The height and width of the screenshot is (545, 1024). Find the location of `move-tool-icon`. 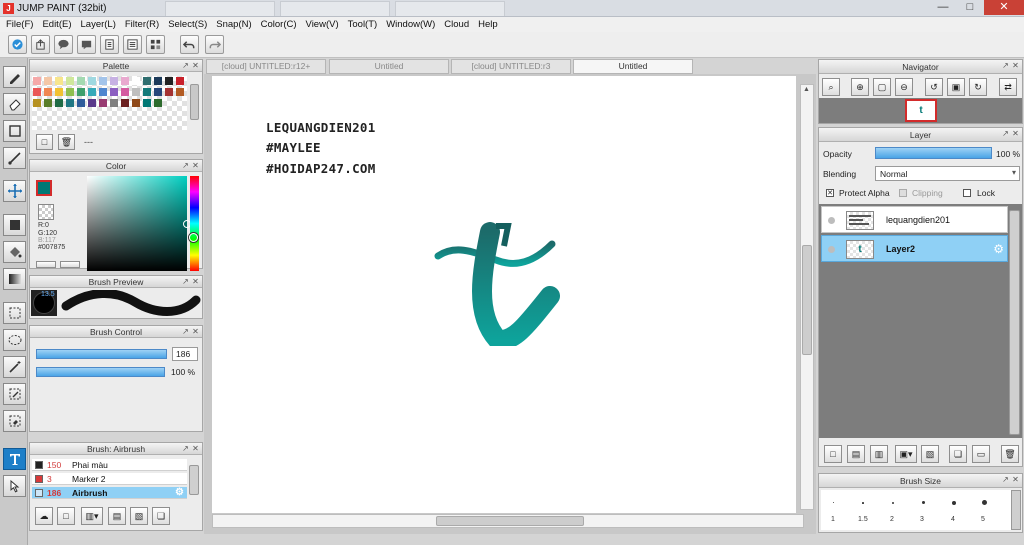

move-tool-icon is located at coordinates (14, 191).